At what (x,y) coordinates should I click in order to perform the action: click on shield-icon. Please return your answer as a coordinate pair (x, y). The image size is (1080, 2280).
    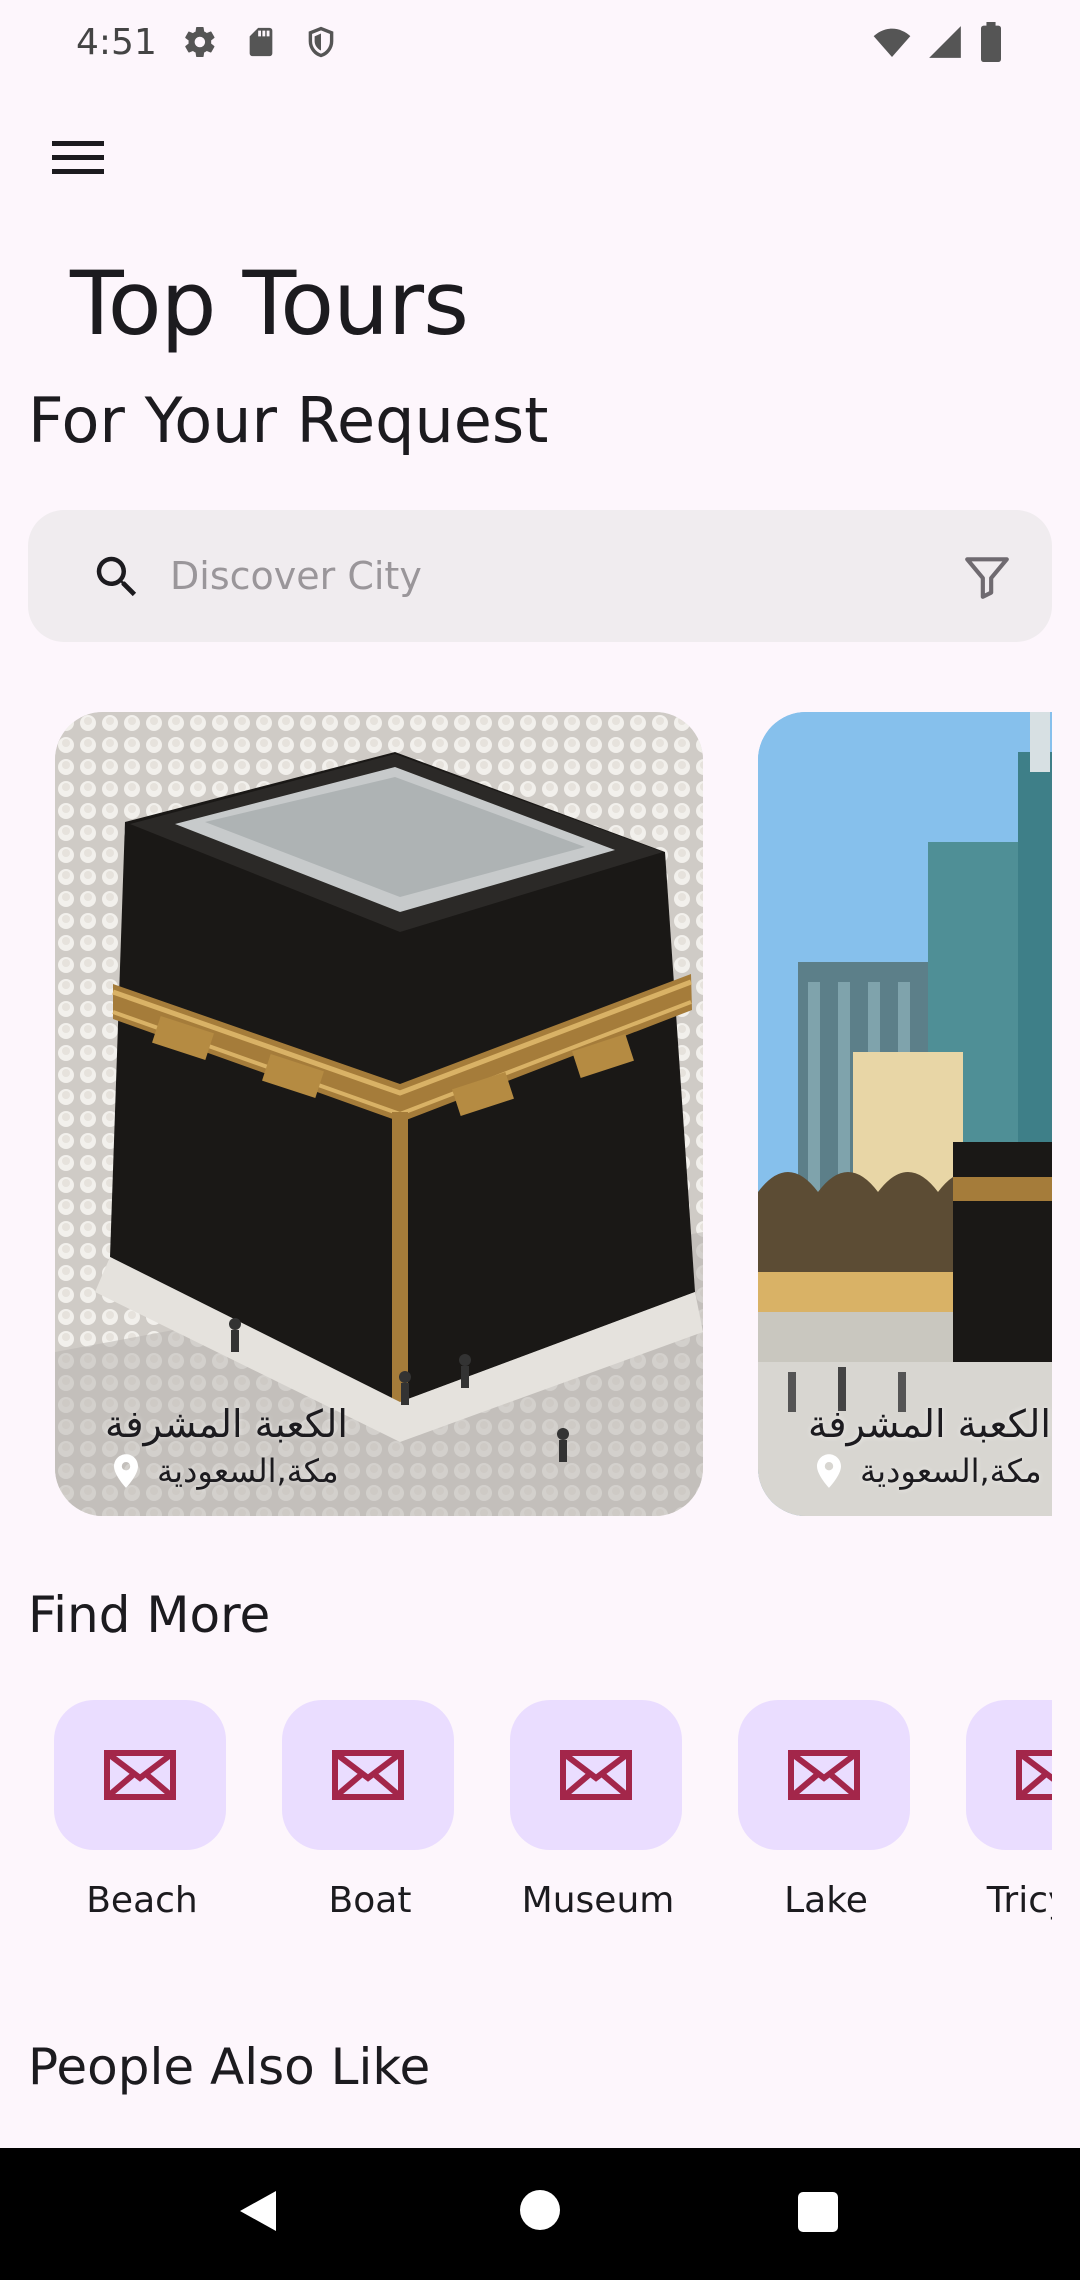
    Looking at the image, I should click on (321, 42).